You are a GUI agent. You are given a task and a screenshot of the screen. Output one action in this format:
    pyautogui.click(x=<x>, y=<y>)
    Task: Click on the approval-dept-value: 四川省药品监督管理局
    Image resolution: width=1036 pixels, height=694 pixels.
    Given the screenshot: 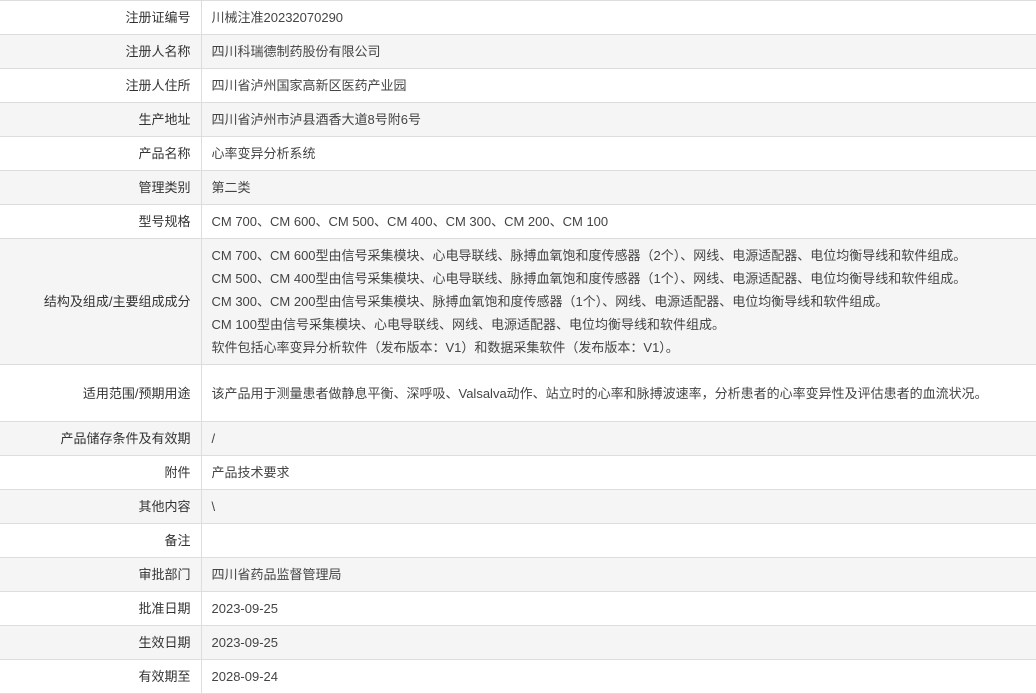 What is the action you would take?
    pyautogui.click(x=276, y=574)
    